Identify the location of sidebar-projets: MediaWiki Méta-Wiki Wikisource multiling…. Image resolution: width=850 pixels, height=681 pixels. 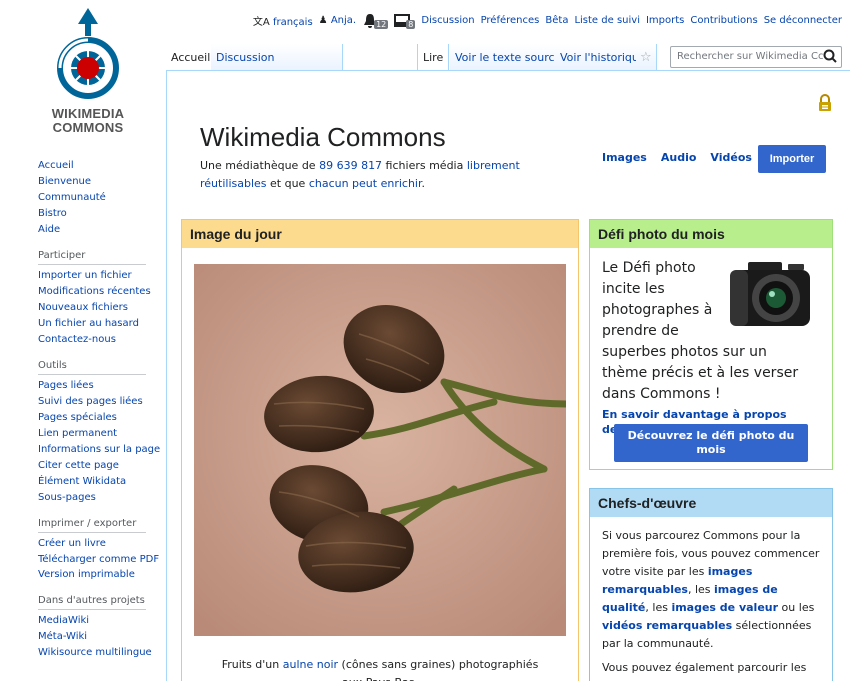
(100, 637).